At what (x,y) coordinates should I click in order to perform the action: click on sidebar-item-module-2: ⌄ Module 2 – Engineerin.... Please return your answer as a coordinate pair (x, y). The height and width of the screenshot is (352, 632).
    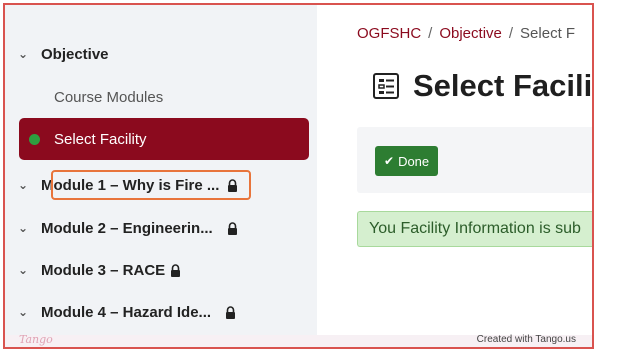
    Looking at the image, I should click on (161, 228).